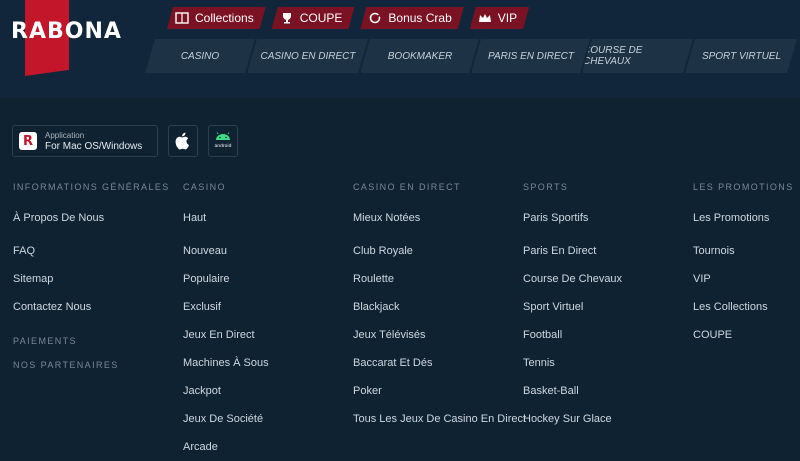 This screenshot has width=800, height=461. Describe the element at coordinates (91, 187) in the screenshot. I see `column-heading: INFORMATIONS GÉNÉRALES` at that location.